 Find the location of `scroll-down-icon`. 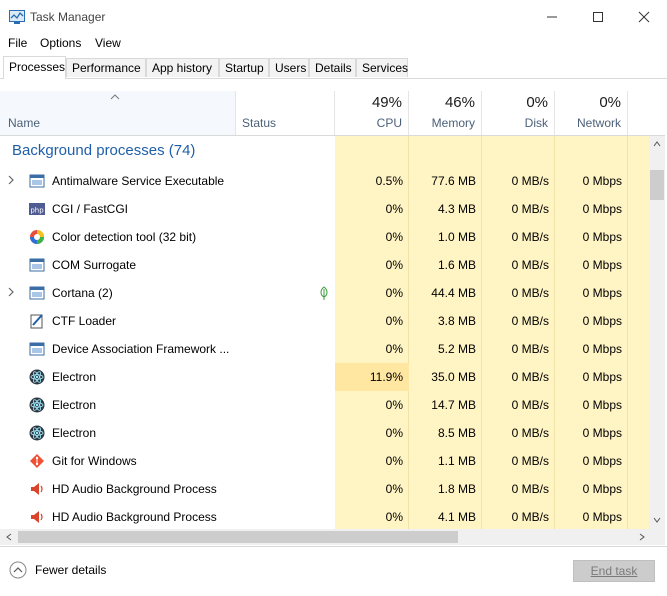

scroll-down-icon is located at coordinates (657, 520).